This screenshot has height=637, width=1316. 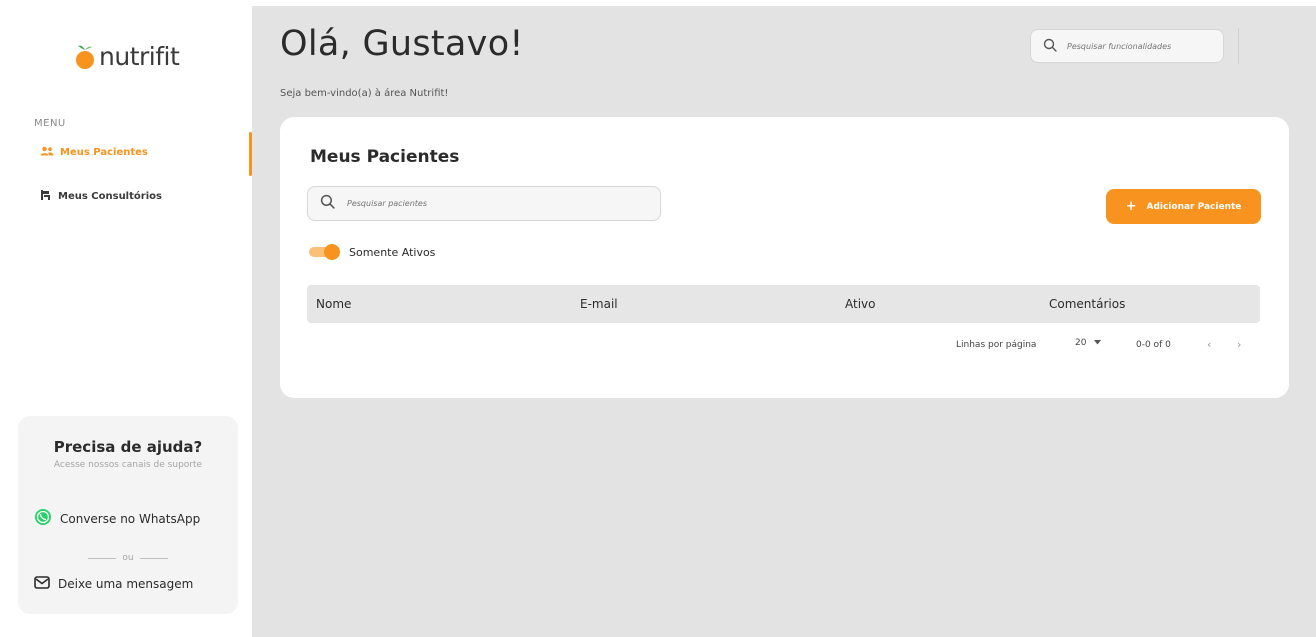 I want to click on table-header: Nome E-mail Ativo Comentários, so click(x=783, y=304).